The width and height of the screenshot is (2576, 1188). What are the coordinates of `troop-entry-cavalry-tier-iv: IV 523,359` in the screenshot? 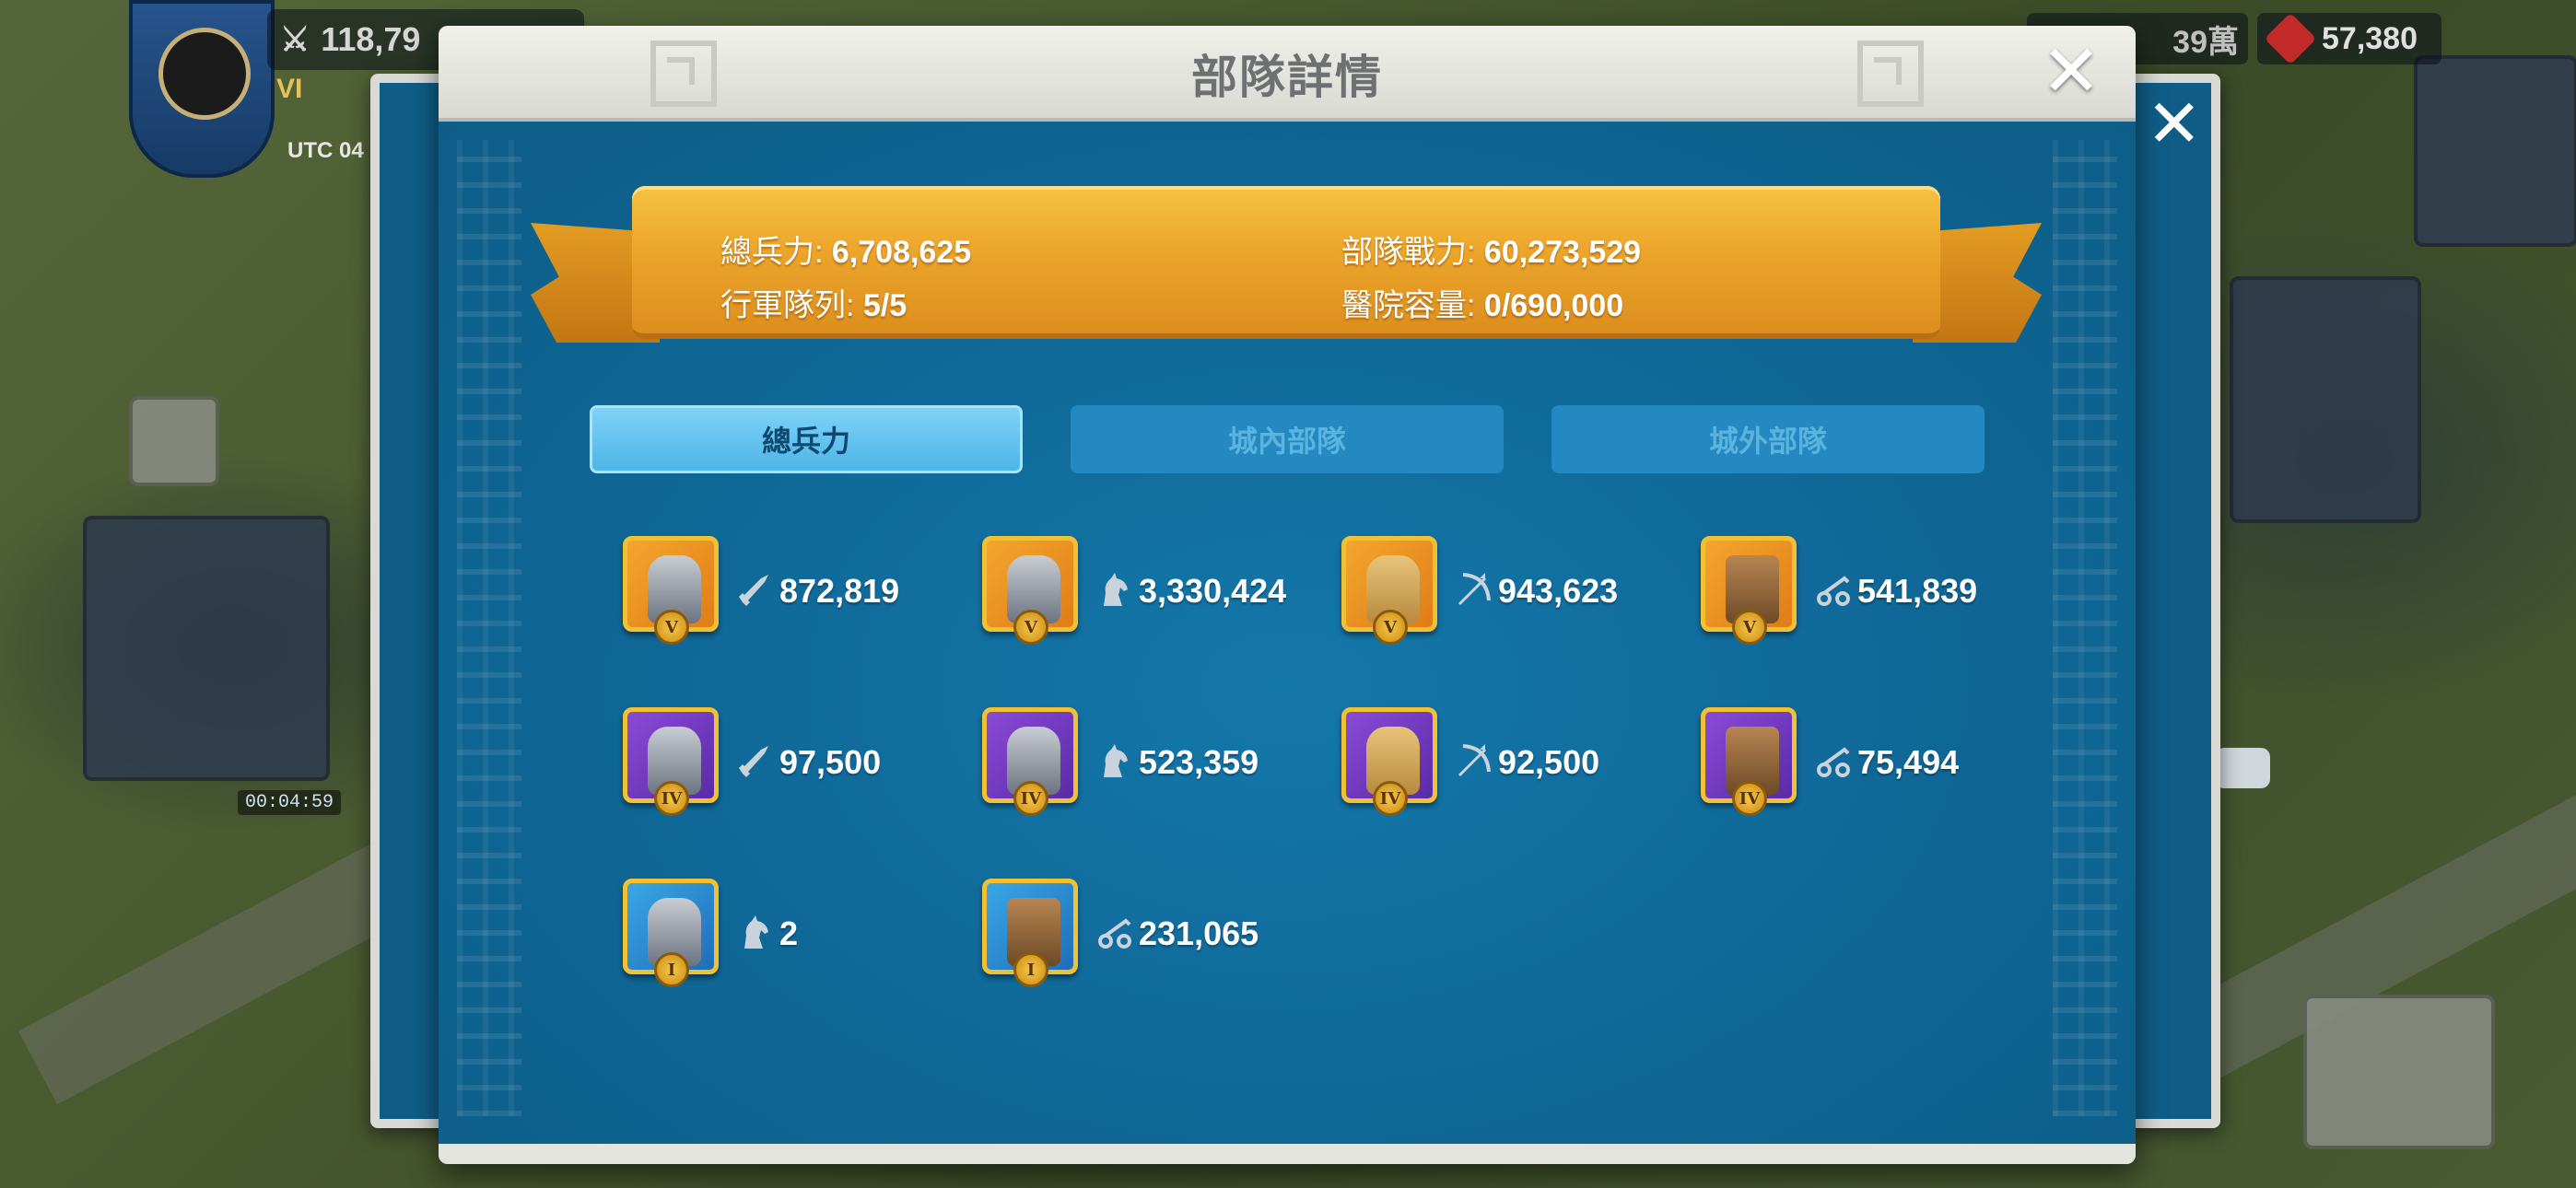 It's located at (1120, 762).